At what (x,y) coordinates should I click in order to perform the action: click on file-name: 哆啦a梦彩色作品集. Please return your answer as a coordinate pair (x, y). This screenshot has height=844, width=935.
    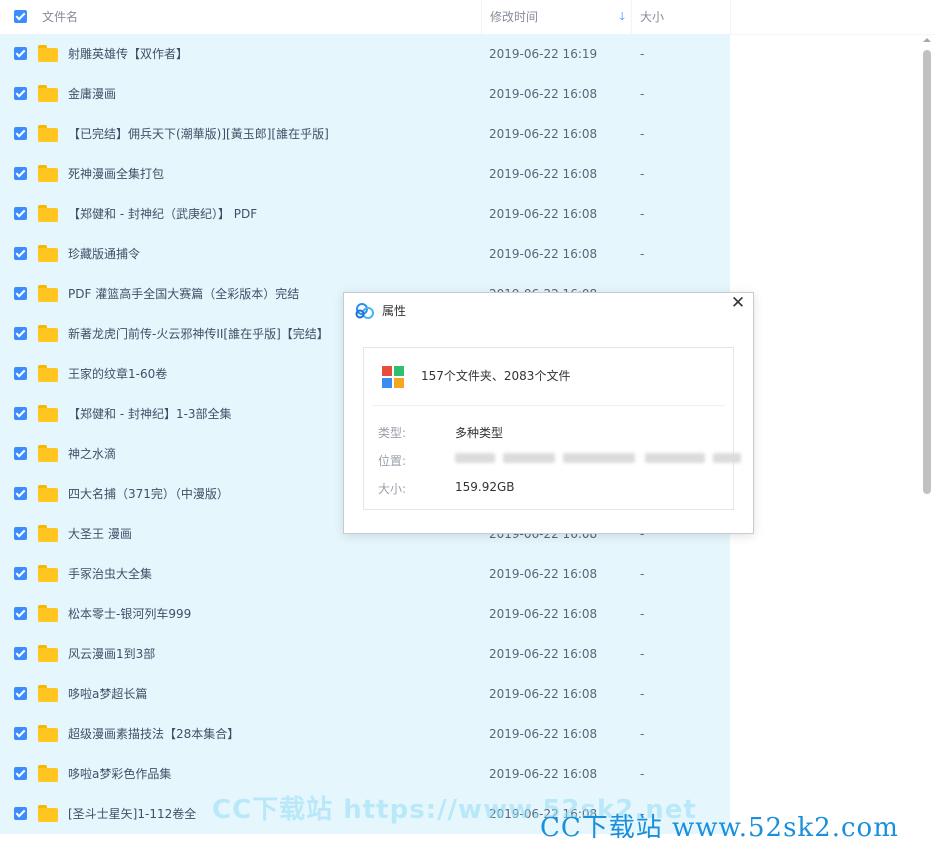
    Looking at the image, I should click on (119, 774).